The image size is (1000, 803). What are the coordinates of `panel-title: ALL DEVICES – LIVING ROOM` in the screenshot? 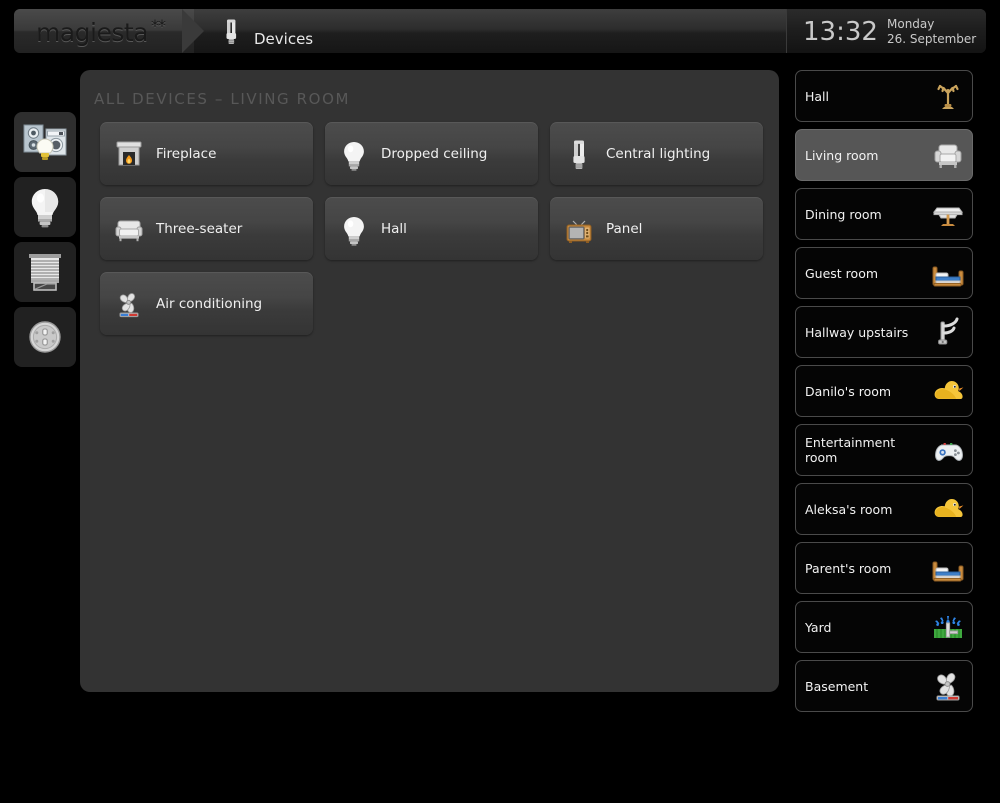 It's located at (222, 99).